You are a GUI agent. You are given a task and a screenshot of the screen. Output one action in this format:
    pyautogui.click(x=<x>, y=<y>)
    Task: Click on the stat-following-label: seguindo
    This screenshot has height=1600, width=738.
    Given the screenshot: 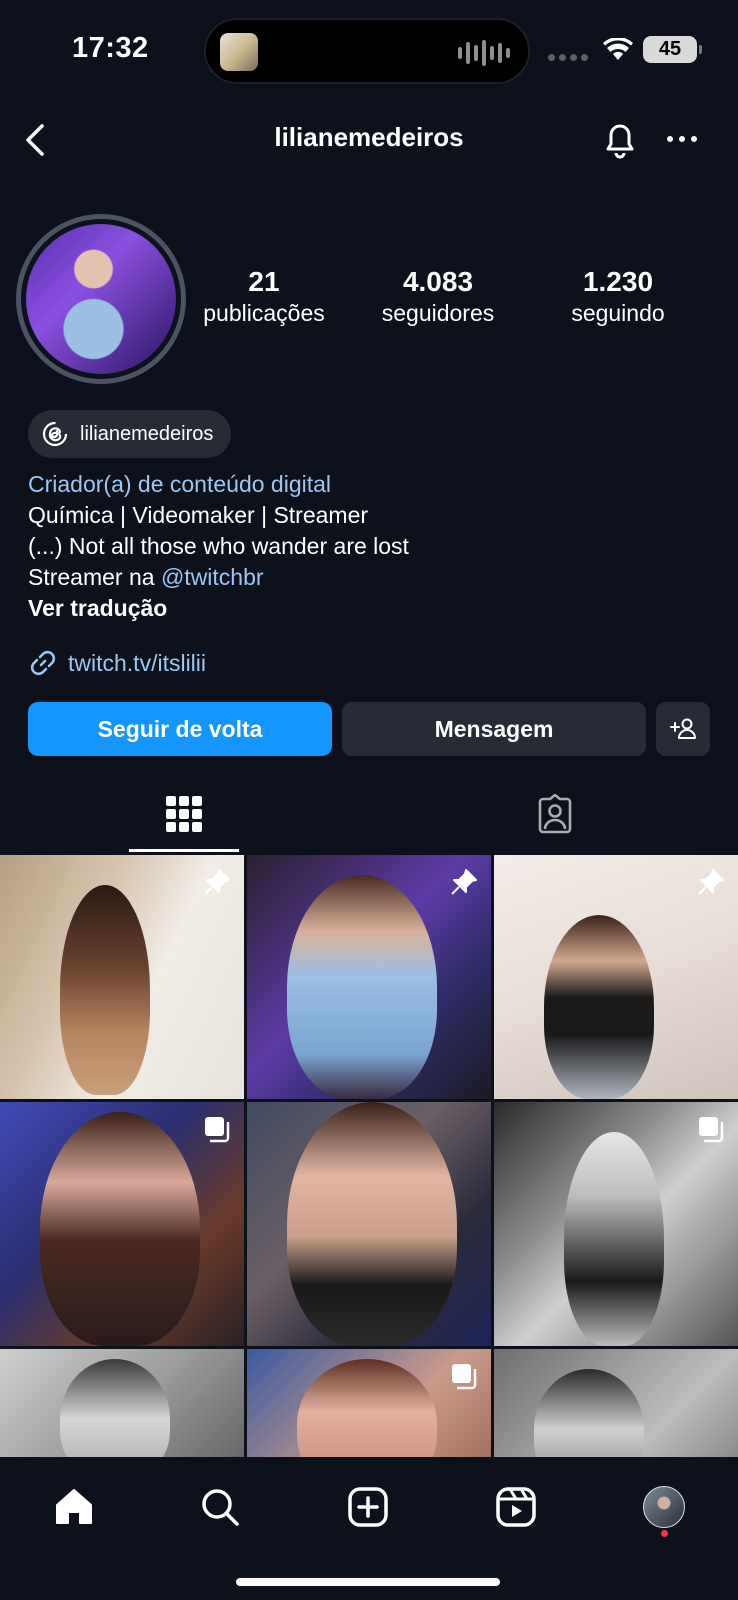 What is the action you would take?
    pyautogui.click(x=618, y=313)
    